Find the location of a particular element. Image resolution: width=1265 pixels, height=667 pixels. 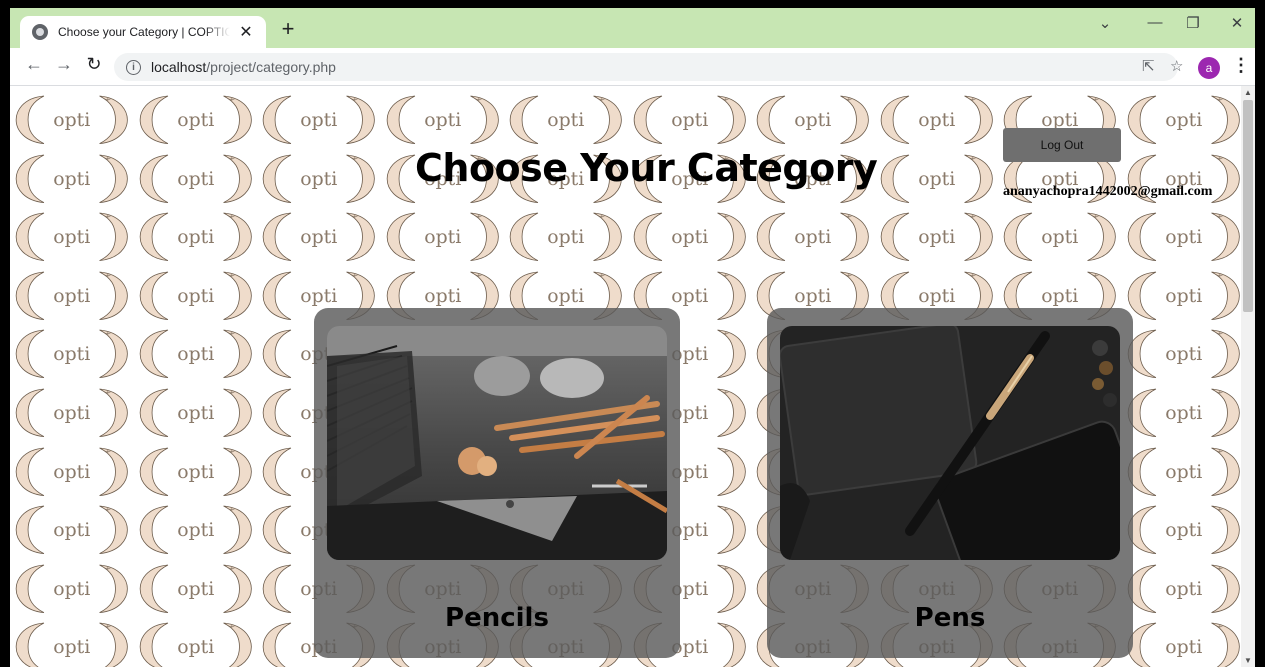

url-text: localhost/project/category.php is located at coordinates (243, 67).